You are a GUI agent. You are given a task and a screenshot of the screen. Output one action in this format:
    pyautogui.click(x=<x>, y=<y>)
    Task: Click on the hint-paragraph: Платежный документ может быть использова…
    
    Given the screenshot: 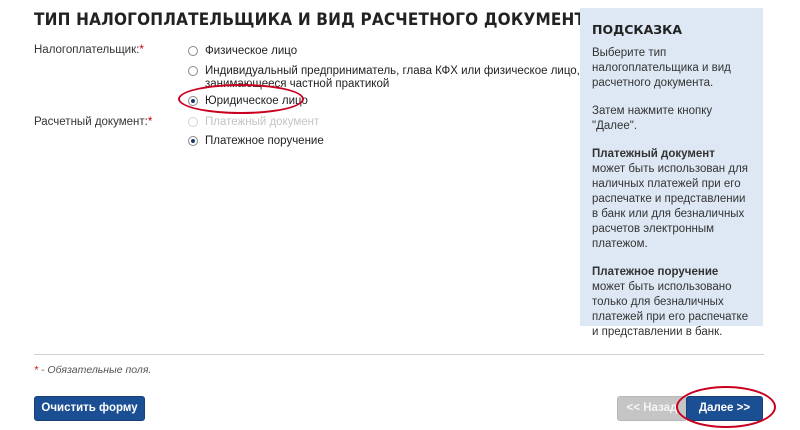 What is the action you would take?
    pyautogui.click(x=670, y=199)
    